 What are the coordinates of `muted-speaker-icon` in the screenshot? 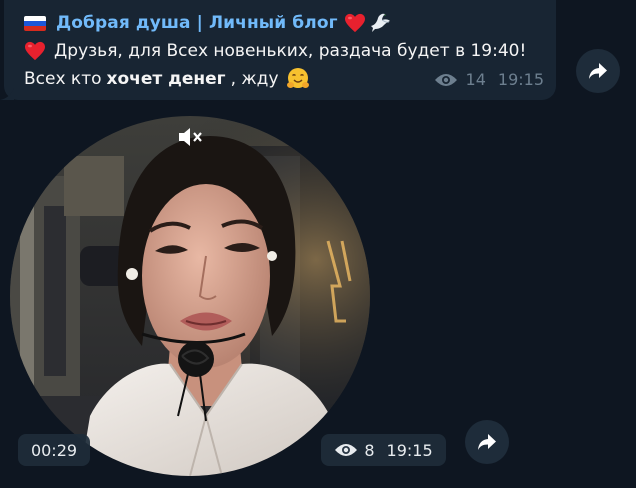 It's located at (190, 137).